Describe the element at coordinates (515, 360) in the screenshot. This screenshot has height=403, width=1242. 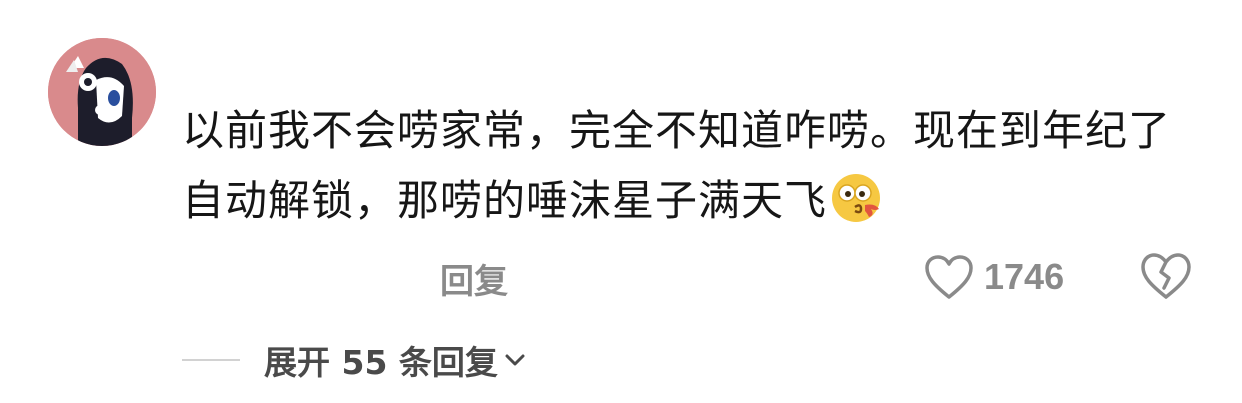
I see `chevron-down-icon` at that location.